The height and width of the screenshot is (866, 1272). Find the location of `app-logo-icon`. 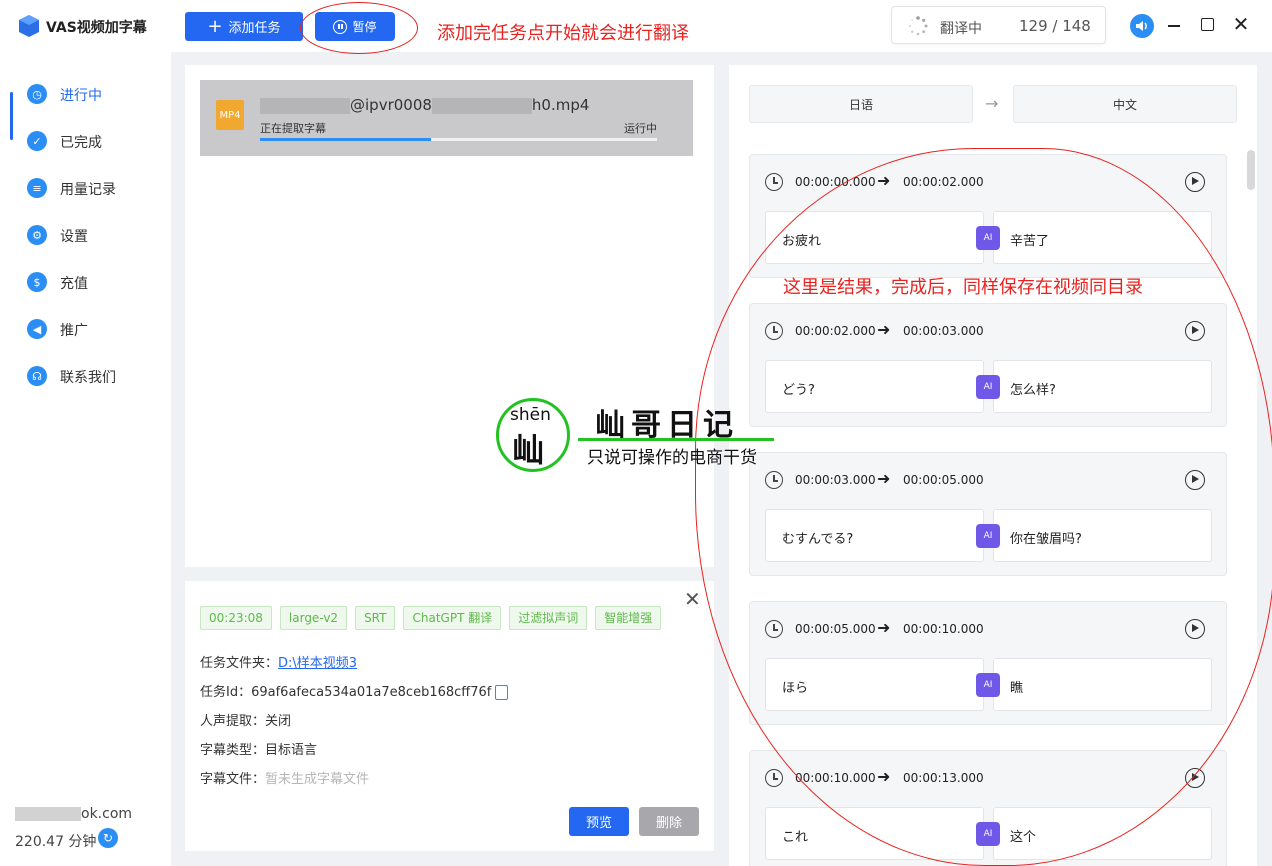

app-logo-icon is located at coordinates (29, 26).